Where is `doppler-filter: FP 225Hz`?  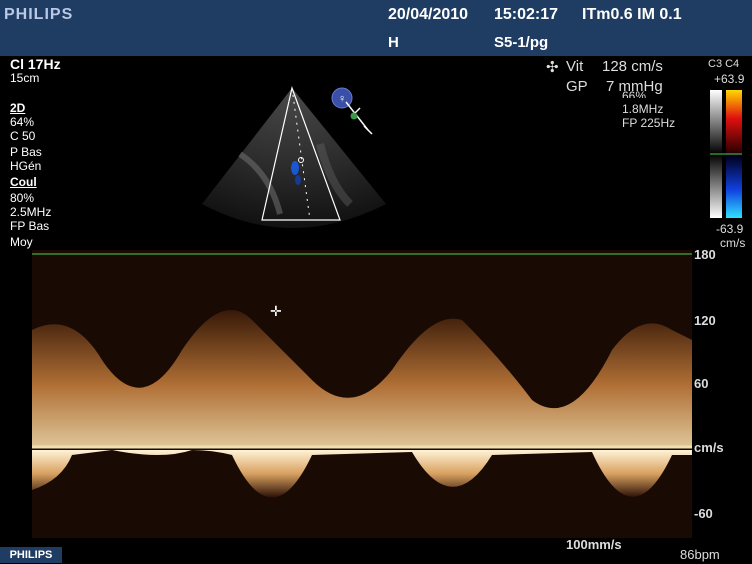 doppler-filter: FP 225Hz is located at coordinates (649, 123).